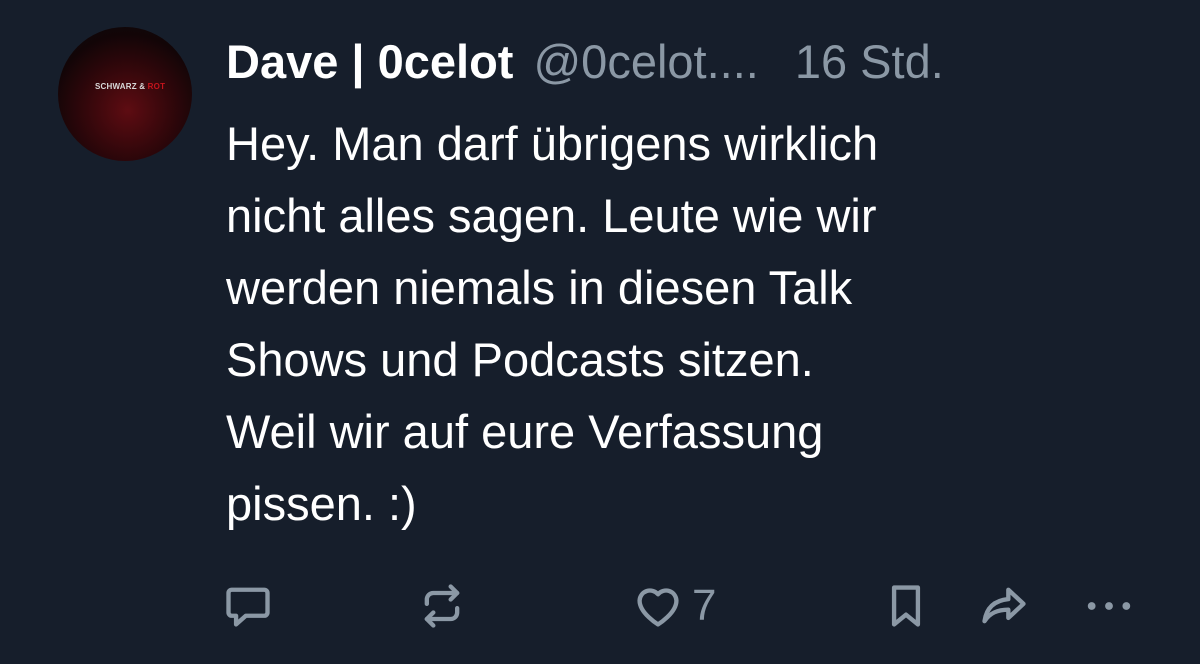 Image resolution: width=1200 pixels, height=664 pixels. I want to click on more-icon, so click(1109, 606).